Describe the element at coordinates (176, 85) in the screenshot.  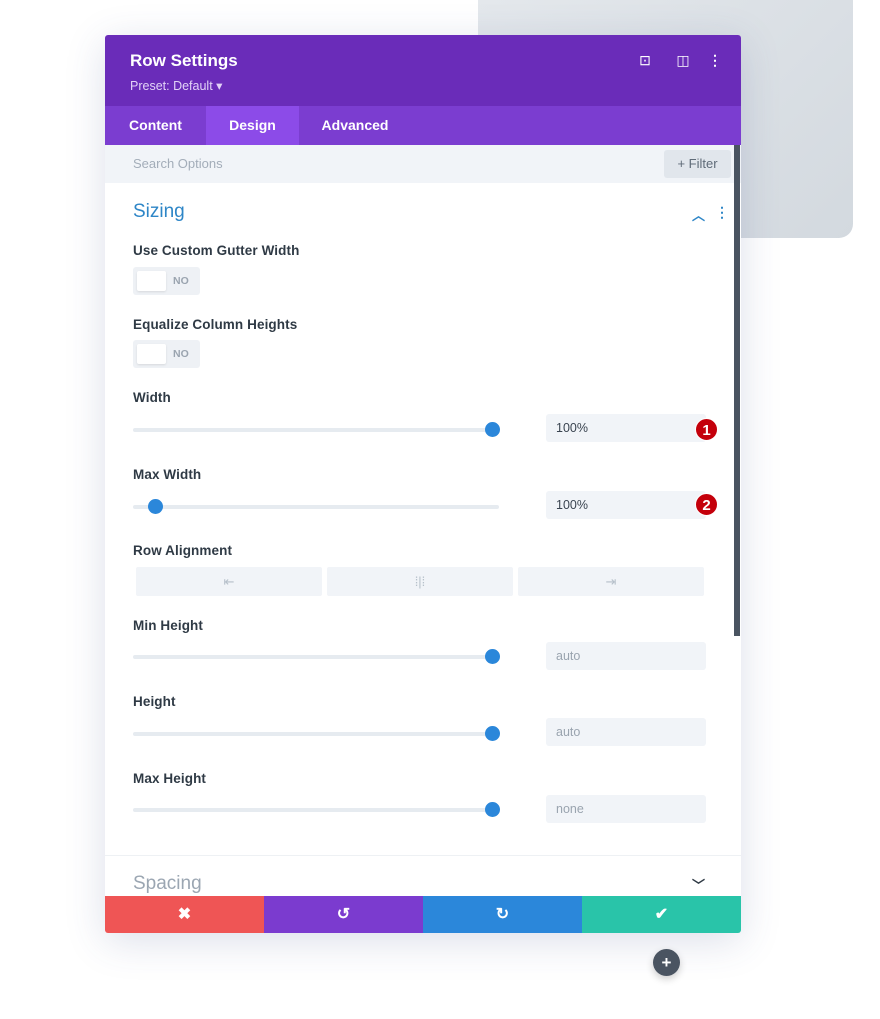
I see `preset-dropdown: Preset: Default ▾` at that location.